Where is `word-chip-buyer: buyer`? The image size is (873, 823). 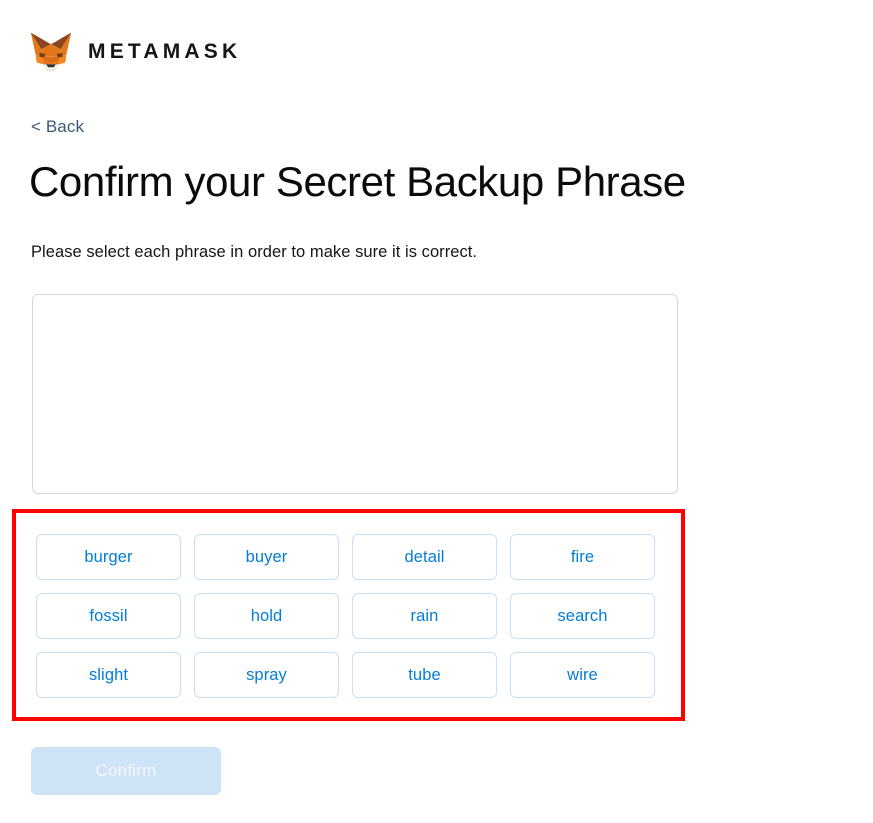
word-chip-buyer: buyer is located at coordinates (266, 557).